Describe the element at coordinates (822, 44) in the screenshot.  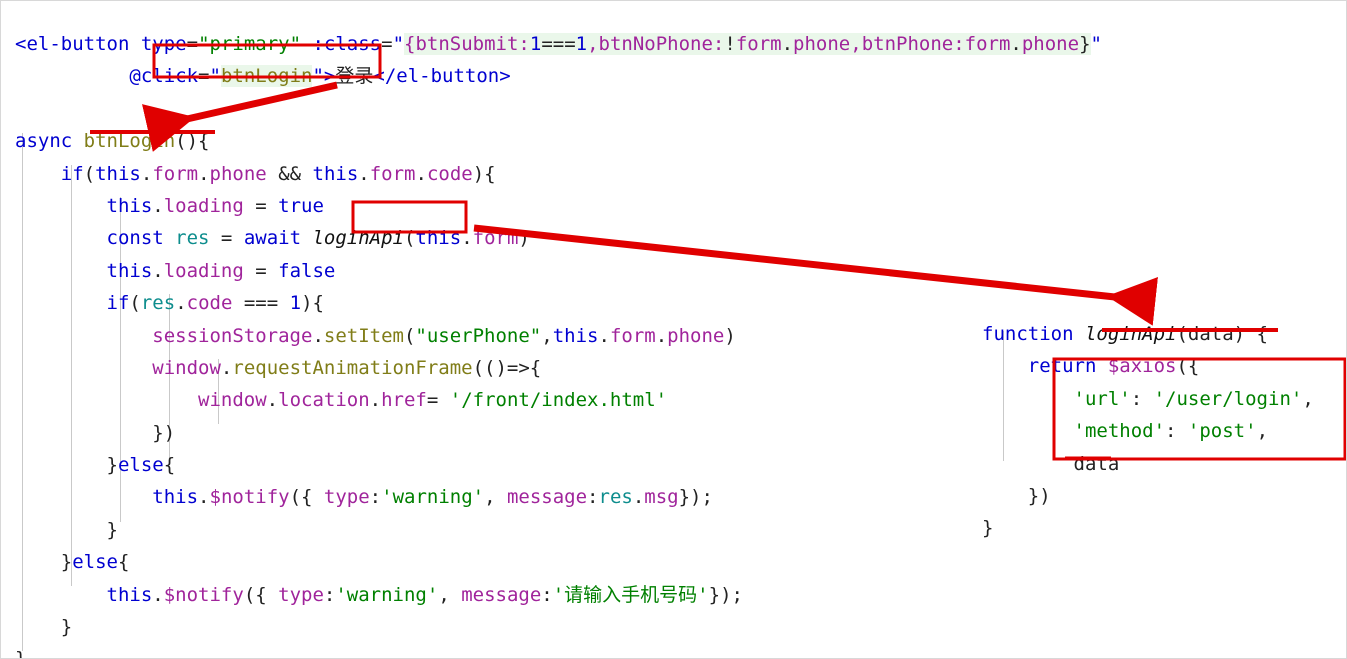
I see `code-token: phone` at that location.